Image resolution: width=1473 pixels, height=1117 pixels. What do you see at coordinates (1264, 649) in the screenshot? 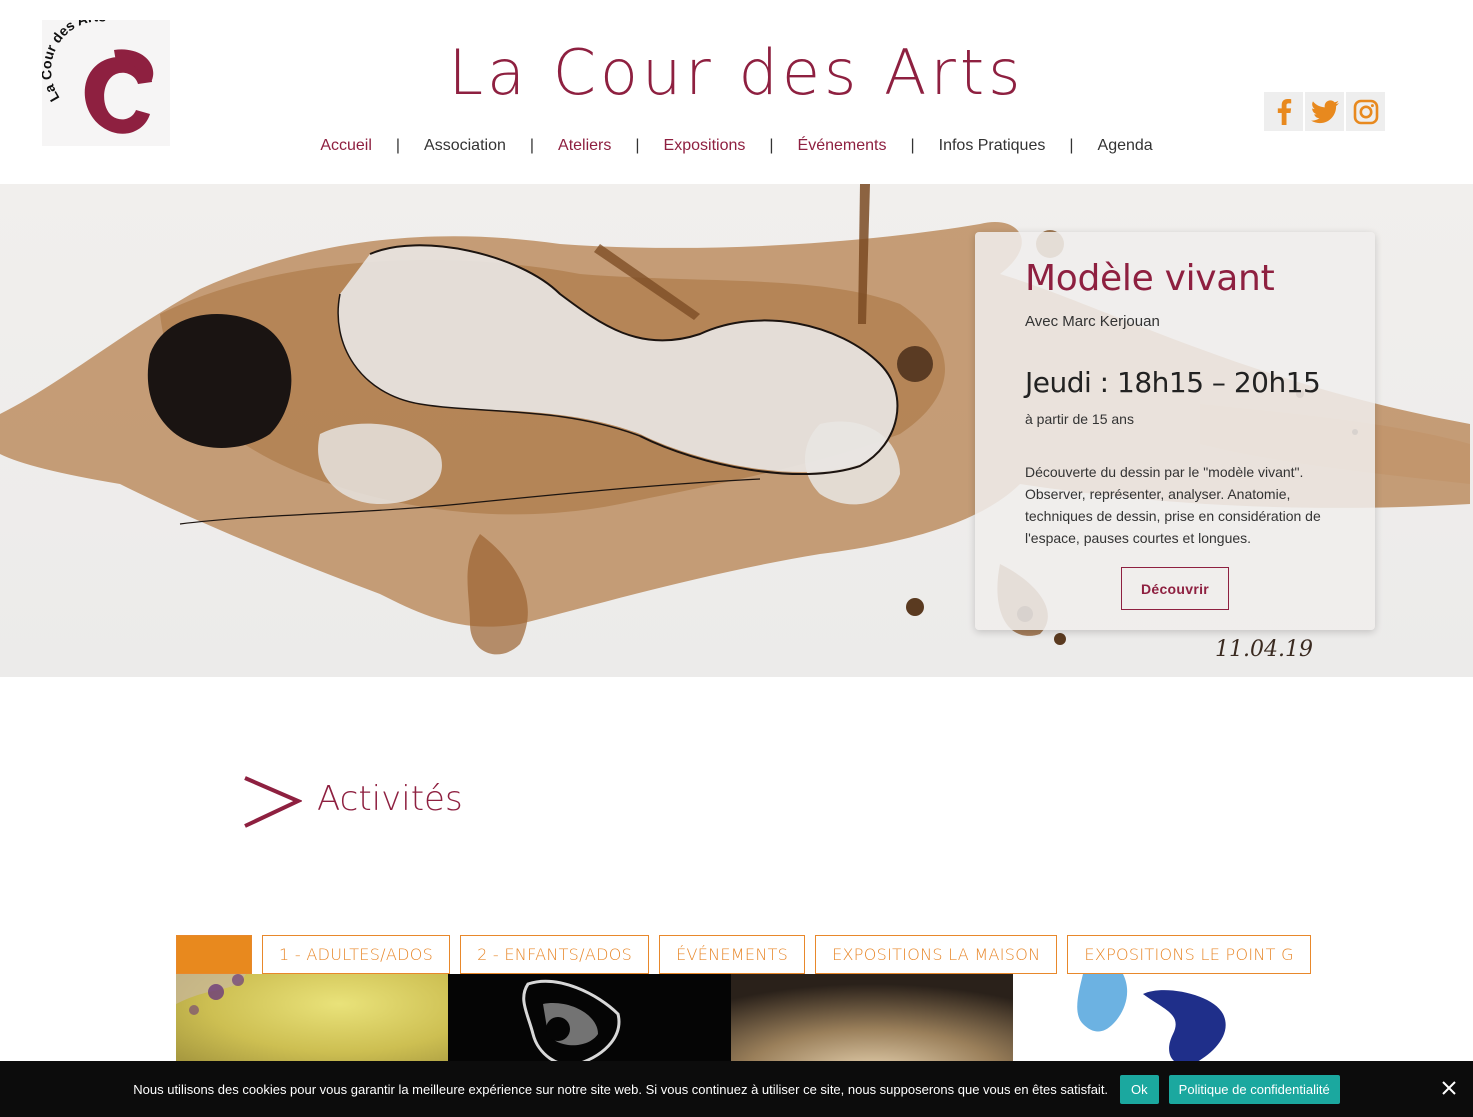
I see `hero-signature: 11.04.19` at bounding box center [1264, 649].